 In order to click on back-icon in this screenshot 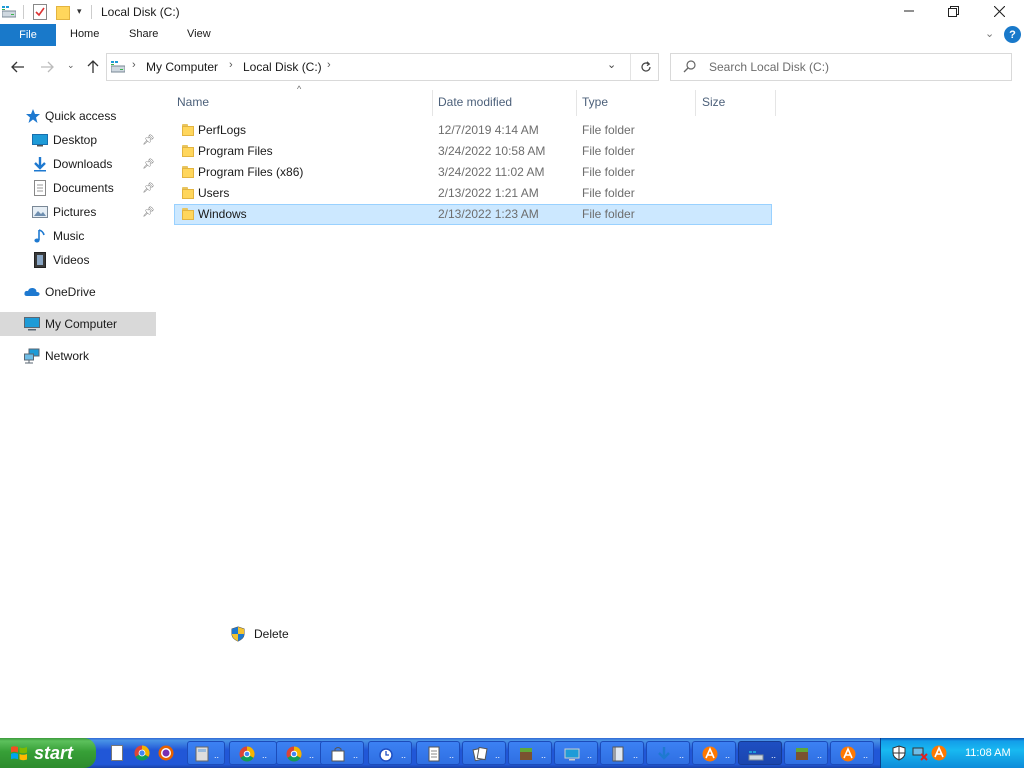, I will do `click(18, 67)`.